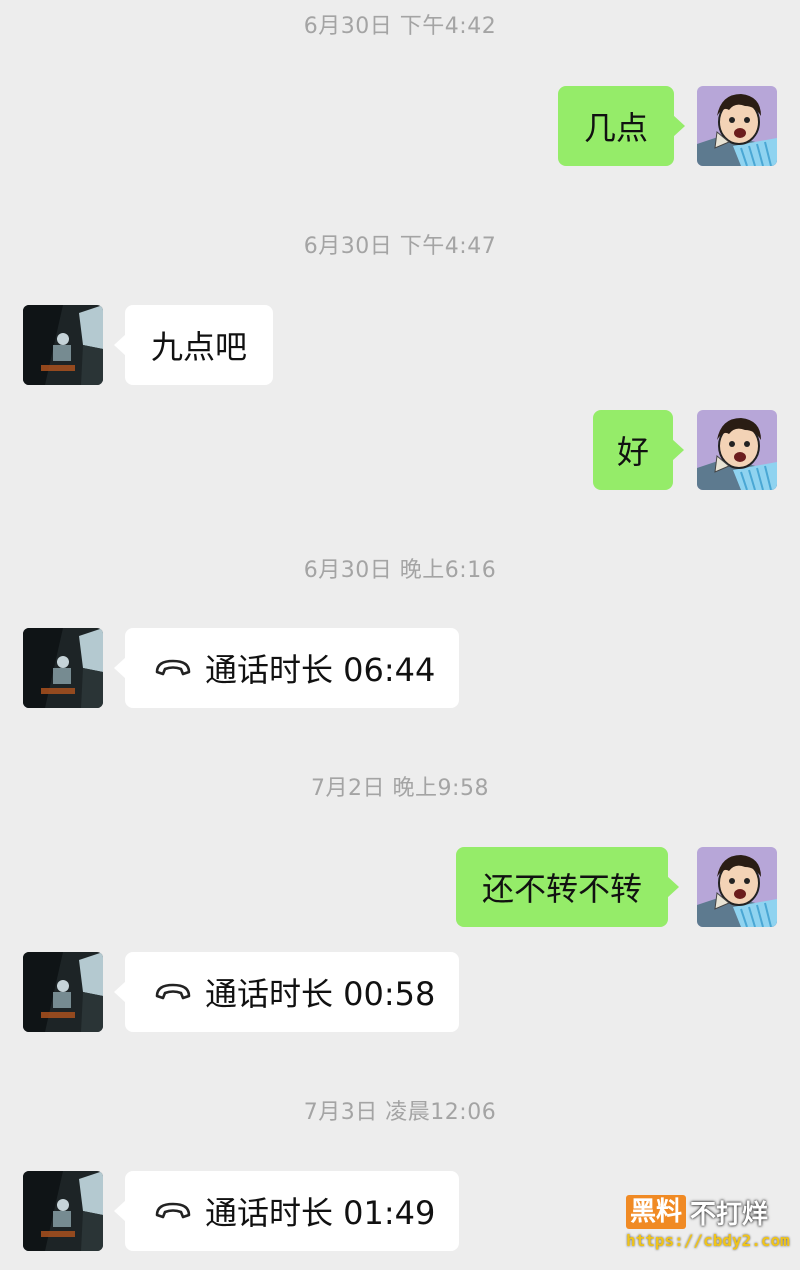  Describe the element at coordinates (633, 452) in the screenshot. I see `message-text: 好` at that location.